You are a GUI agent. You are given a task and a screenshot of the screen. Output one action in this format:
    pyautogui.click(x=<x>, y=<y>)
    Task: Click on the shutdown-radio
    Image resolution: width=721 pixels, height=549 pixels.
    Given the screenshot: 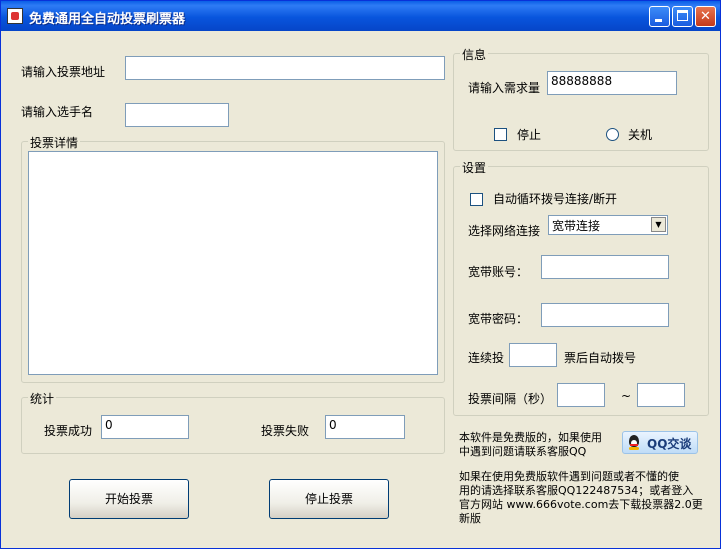 What is the action you would take?
    pyautogui.click(x=612, y=134)
    